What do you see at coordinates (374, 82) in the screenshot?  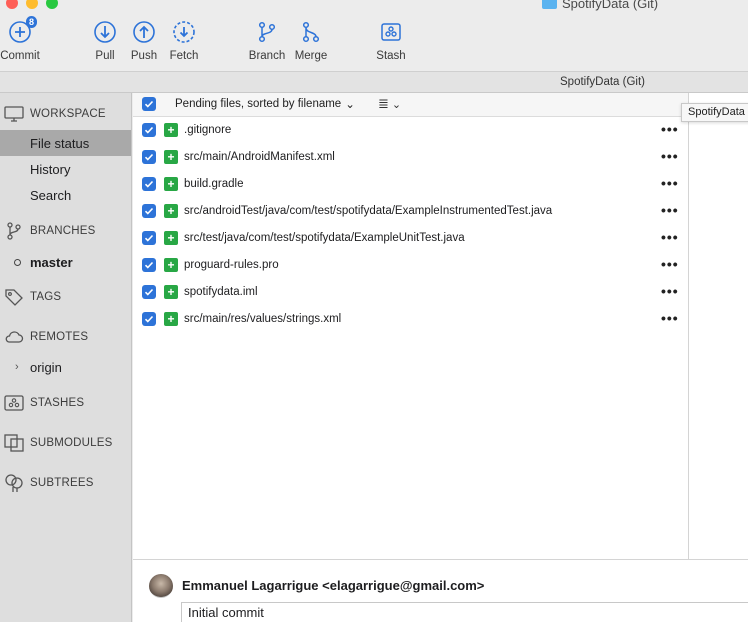 I see `repository-title-bar: SpotifyData (Git)` at bounding box center [374, 82].